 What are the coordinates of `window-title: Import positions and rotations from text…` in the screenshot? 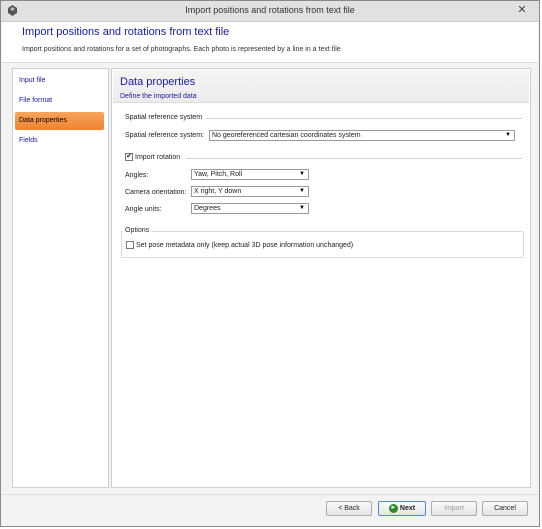 It's located at (270, 10).